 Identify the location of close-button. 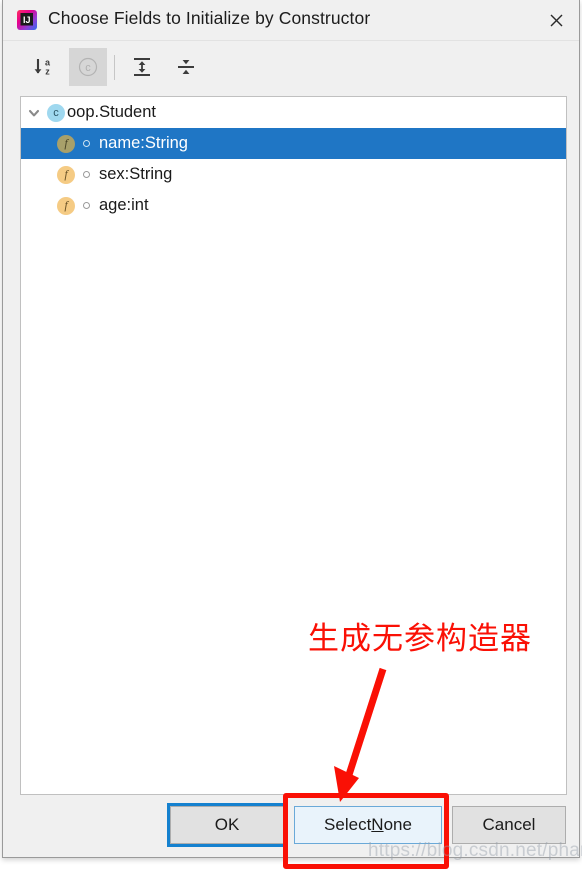
(556, 20).